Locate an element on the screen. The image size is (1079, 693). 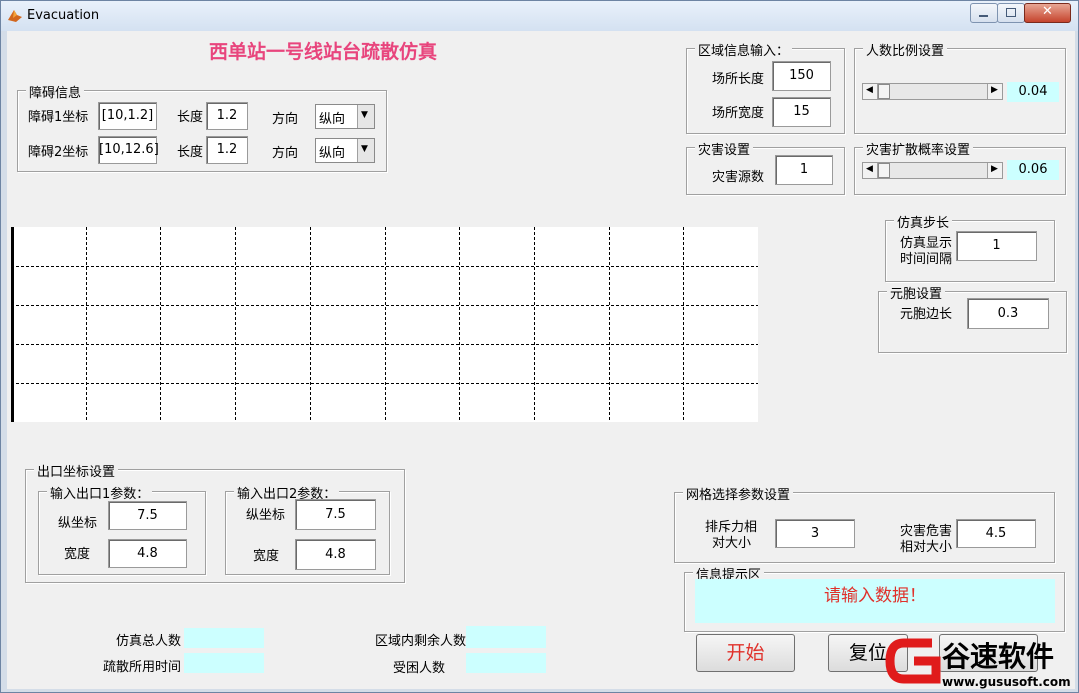
page-title: 西单站一号线站台疏散仿真 is located at coordinates (323, 52).